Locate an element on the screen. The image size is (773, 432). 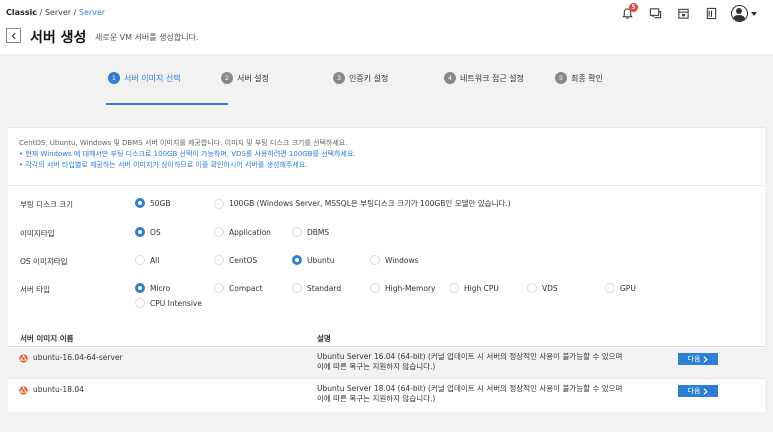
back-button is located at coordinates (13, 35).